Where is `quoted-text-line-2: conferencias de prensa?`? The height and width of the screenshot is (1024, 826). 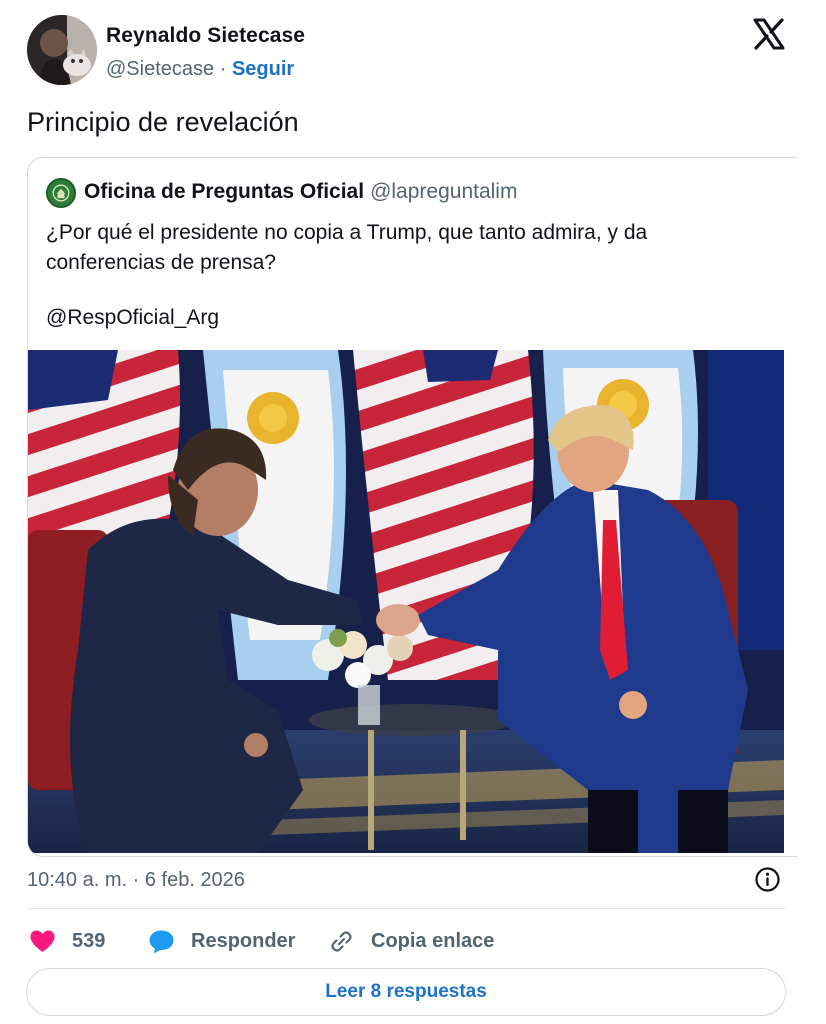
quoted-text-line-2: conferencias de prensa? is located at coordinates (161, 262).